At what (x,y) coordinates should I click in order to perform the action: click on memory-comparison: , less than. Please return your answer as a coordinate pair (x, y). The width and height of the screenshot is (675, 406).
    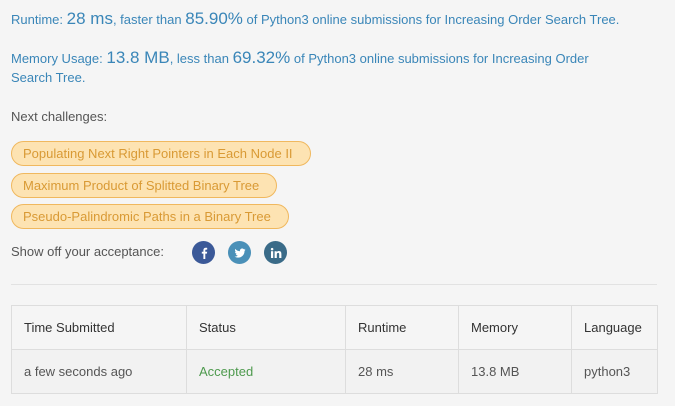
    Looking at the image, I should click on (199, 58).